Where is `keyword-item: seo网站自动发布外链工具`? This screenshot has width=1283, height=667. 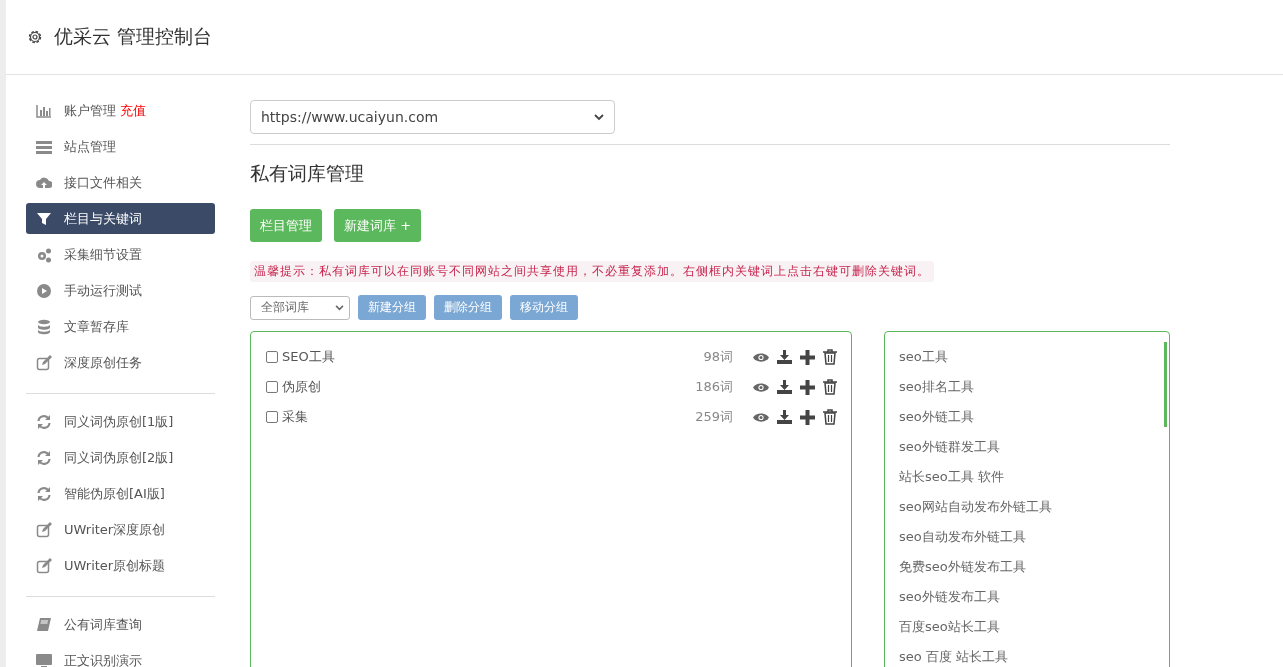
keyword-item: seo网站自动发布外链工具 is located at coordinates (1027, 507).